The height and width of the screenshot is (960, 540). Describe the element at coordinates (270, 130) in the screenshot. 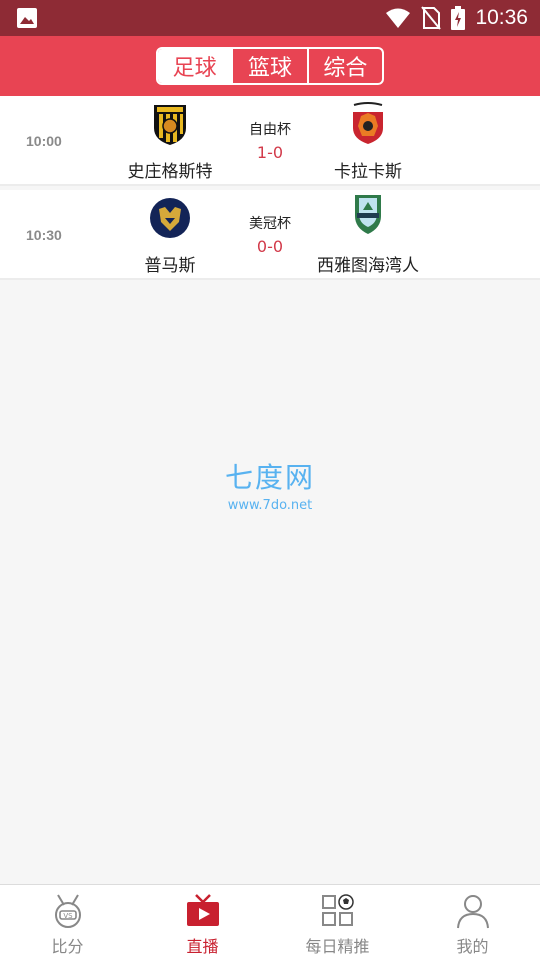

I see `cup-name: 自由杯` at that location.